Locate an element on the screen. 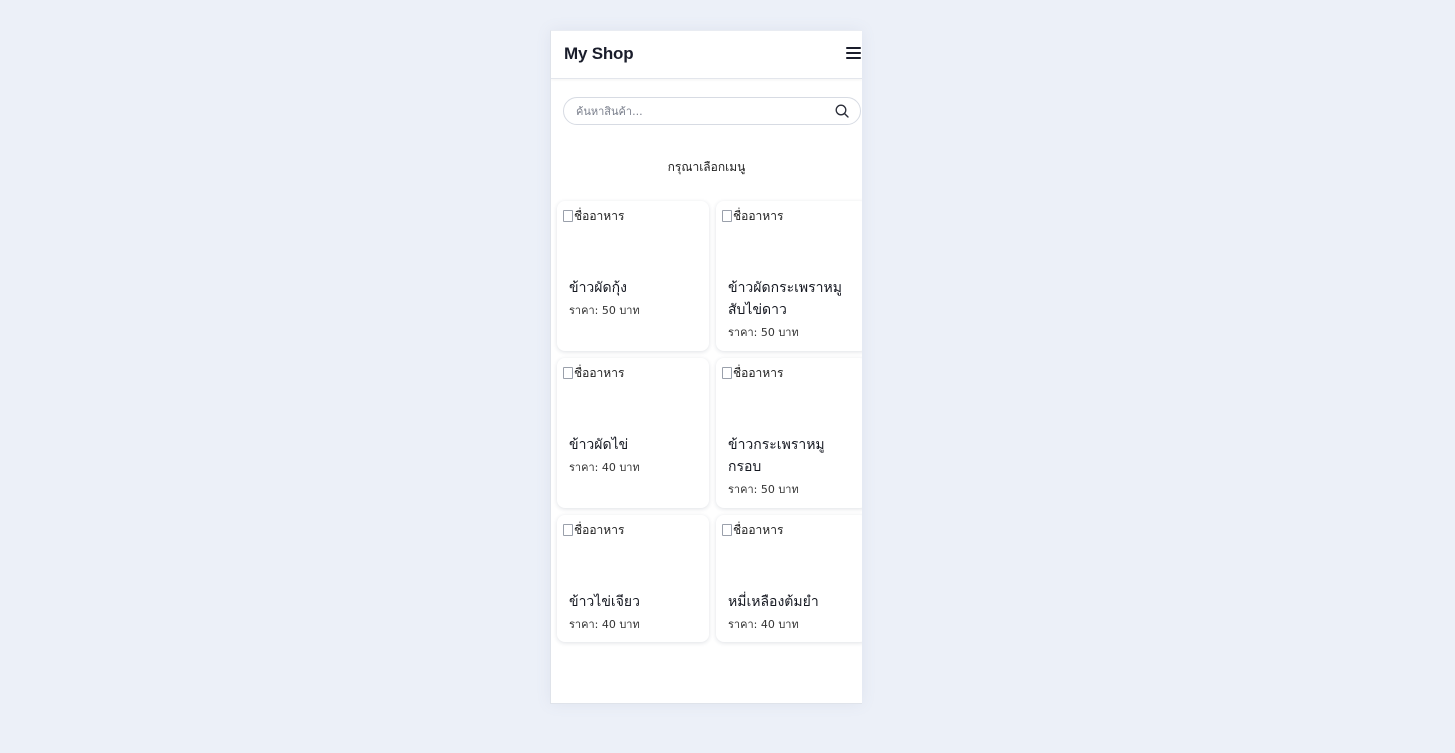 The width and height of the screenshot is (1455, 753). food-name: ข้าวผัดกุ้ง is located at coordinates (598, 288).